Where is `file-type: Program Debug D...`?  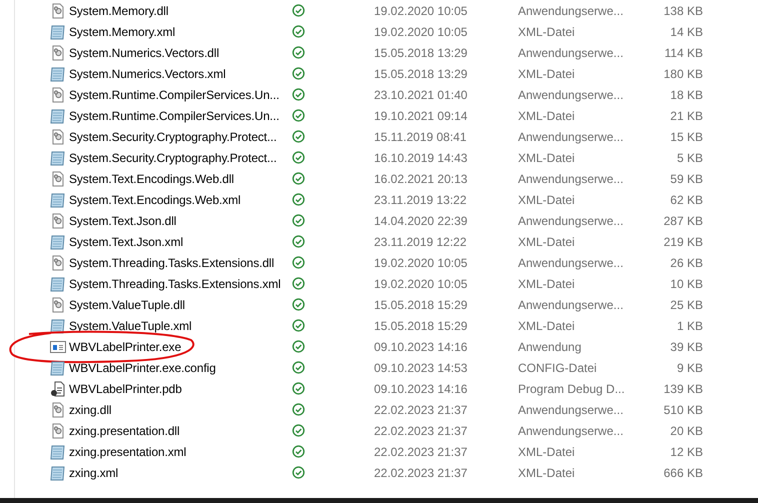 file-type: Program Debug D... is located at coordinates (572, 389).